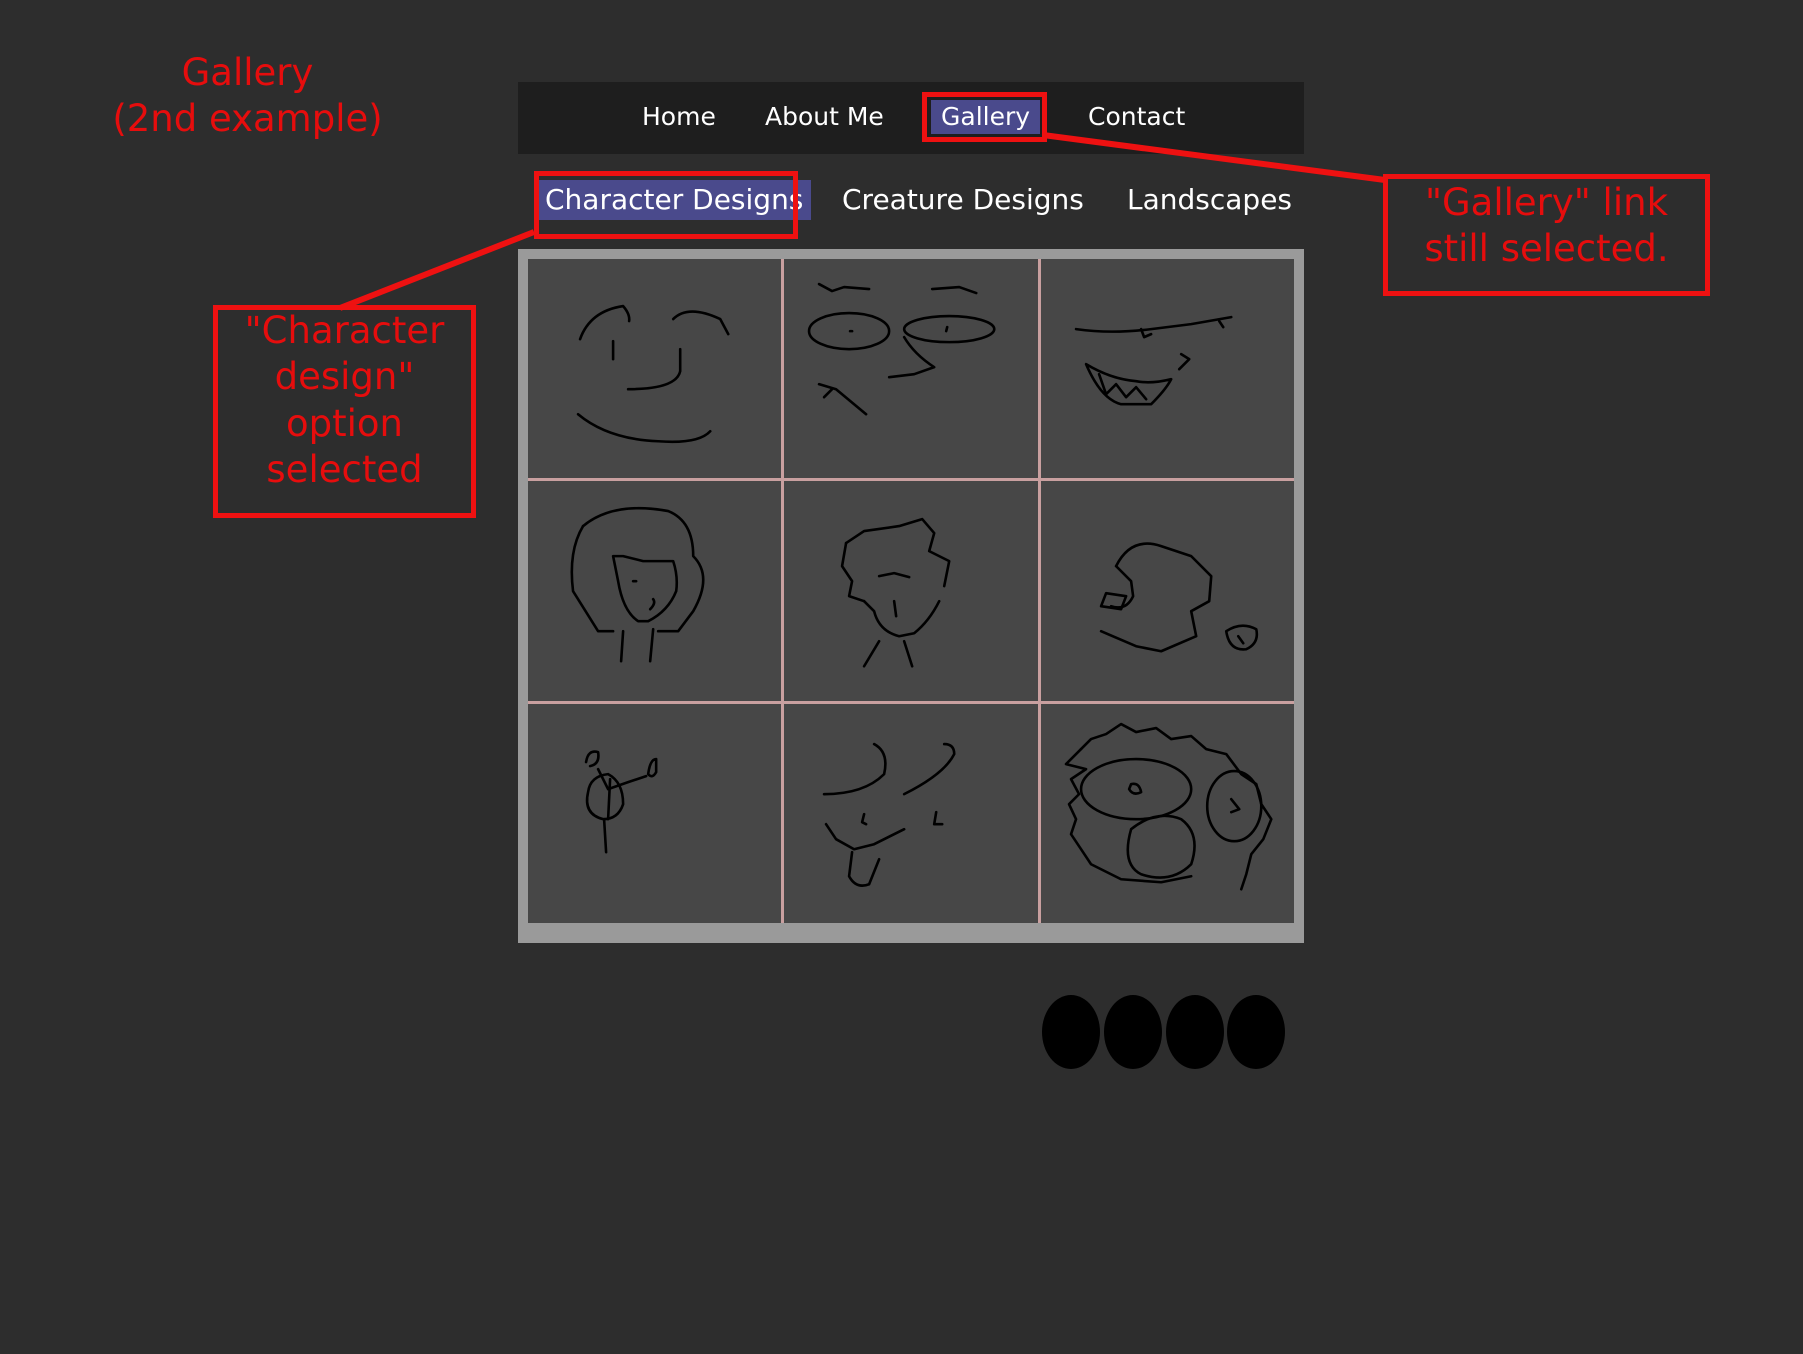 This screenshot has height=1354, width=1803. Describe the element at coordinates (911, 118) in the screenshot. I see `main-nav: Home About Me Gallery Contact` at that location.